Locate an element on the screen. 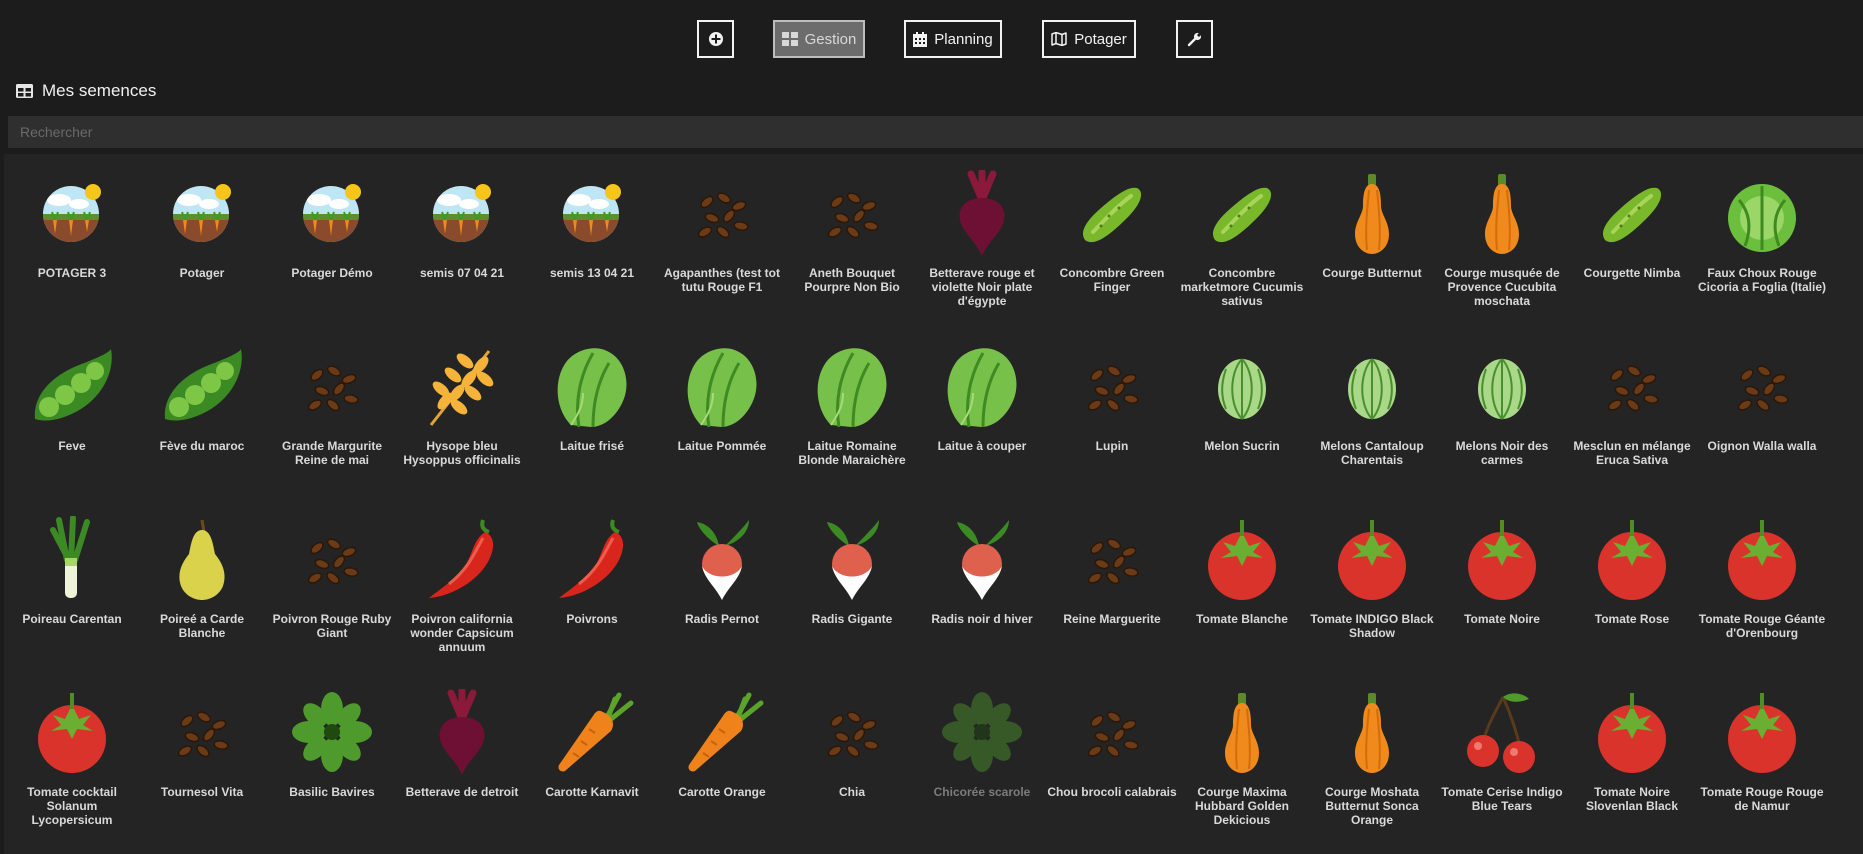 This screenshot has width=1863, height=854. tools-button is located at coordinates (1194, 39).